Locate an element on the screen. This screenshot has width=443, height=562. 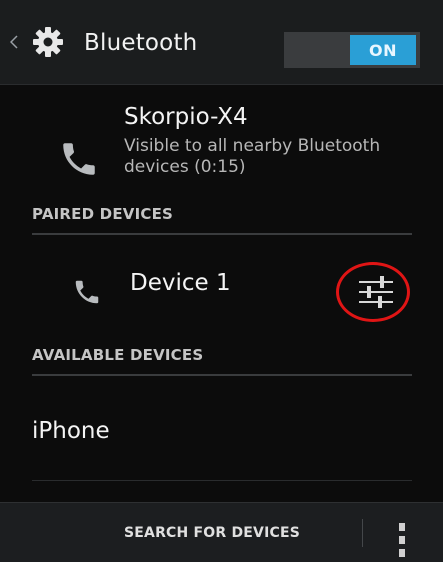
toggle-on-label: ON is located at coordinates (383, 50).